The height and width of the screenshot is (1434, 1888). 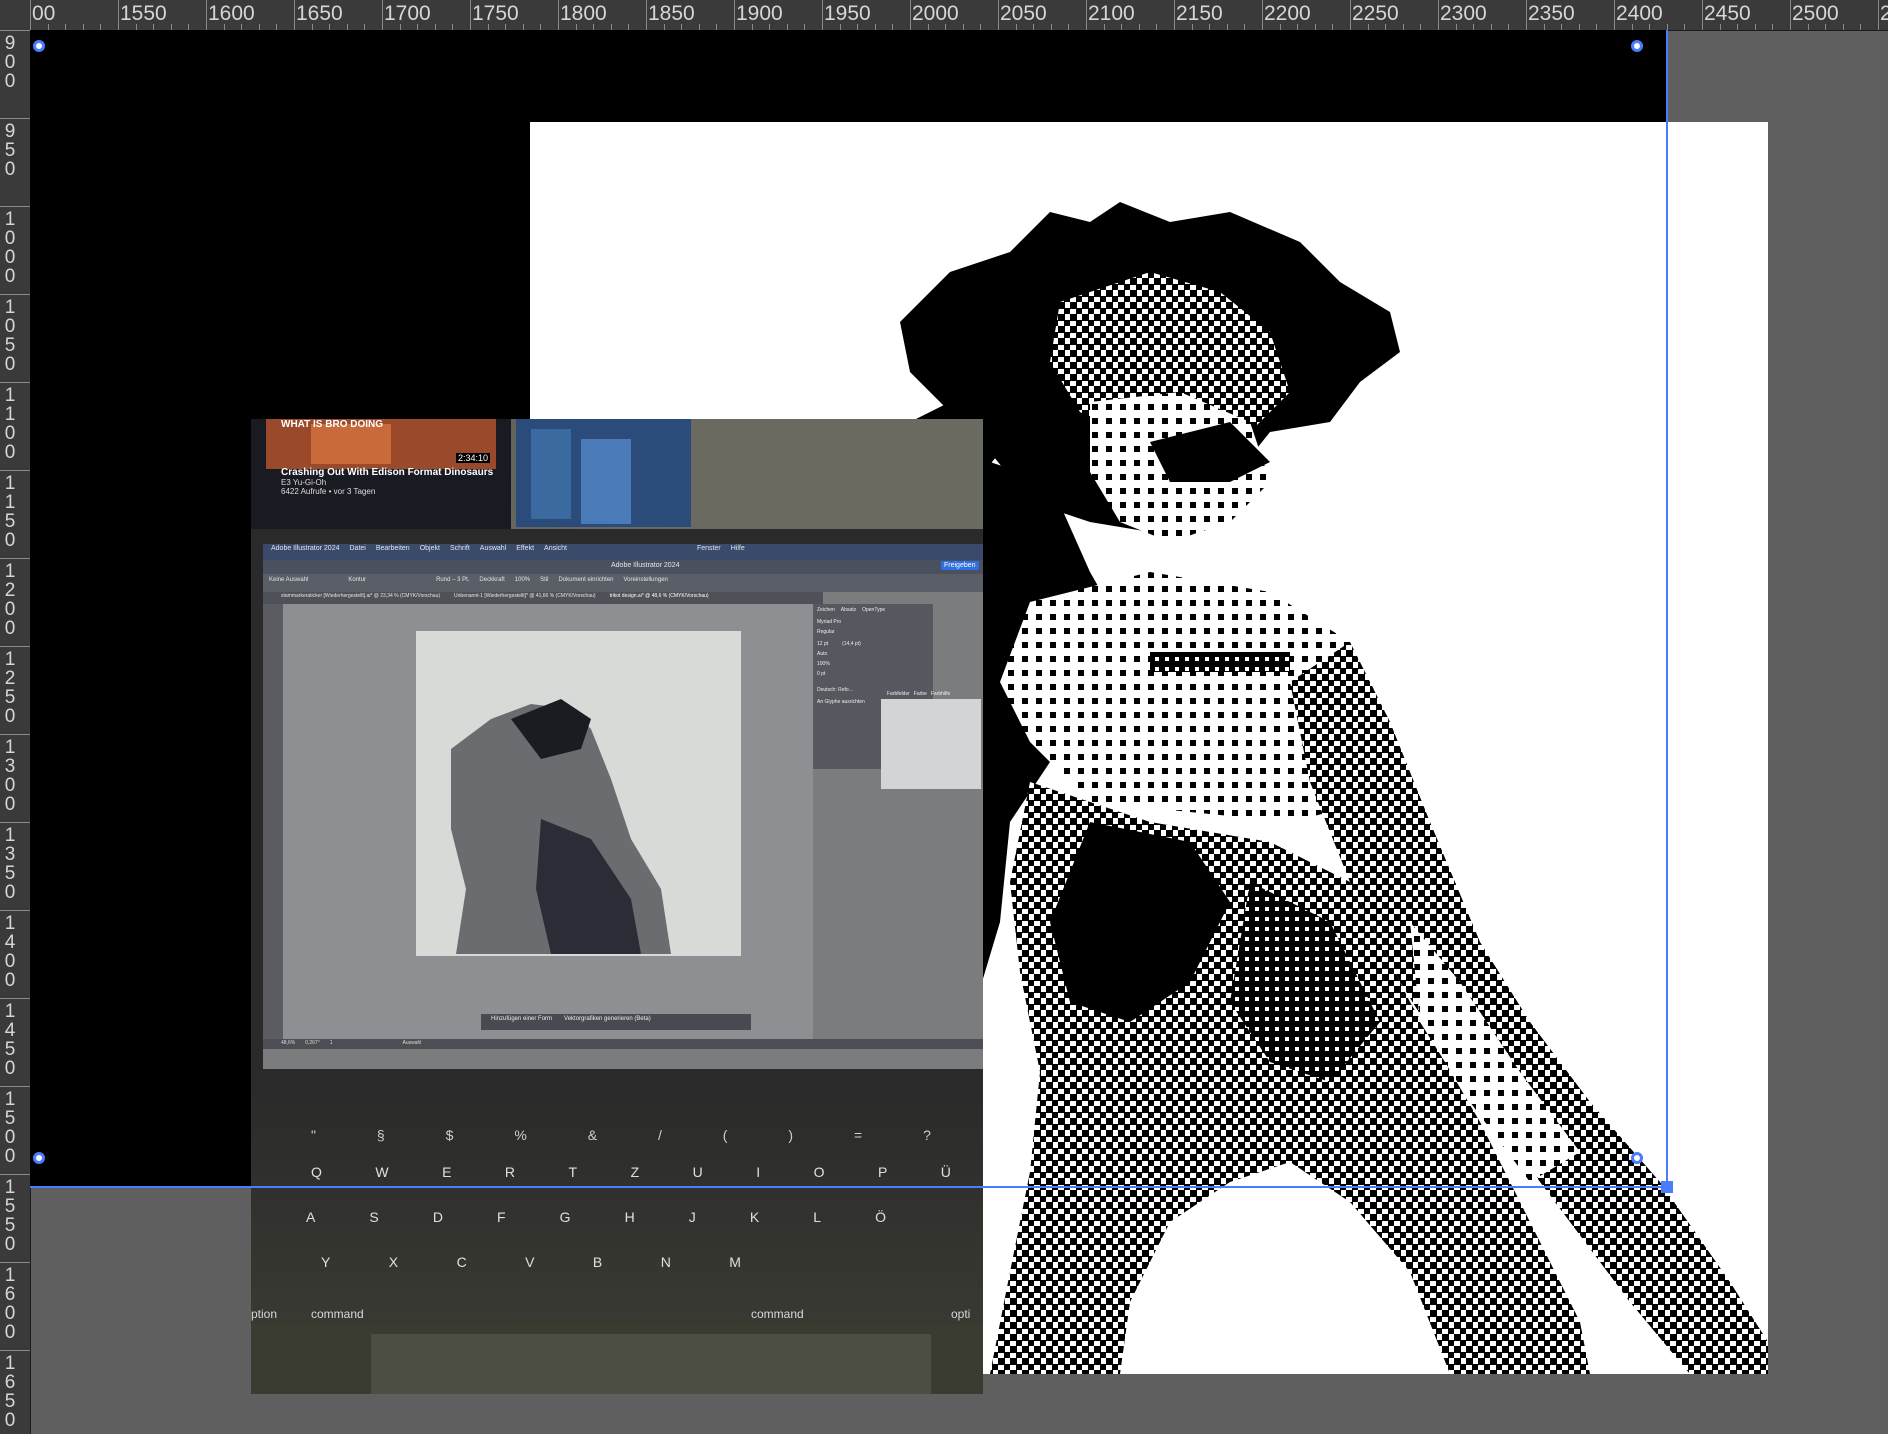 What do you see at coordinates (597, 1262) in the screenshot?
I see `keyboard-key: B` at bounding box center [597, 1262].